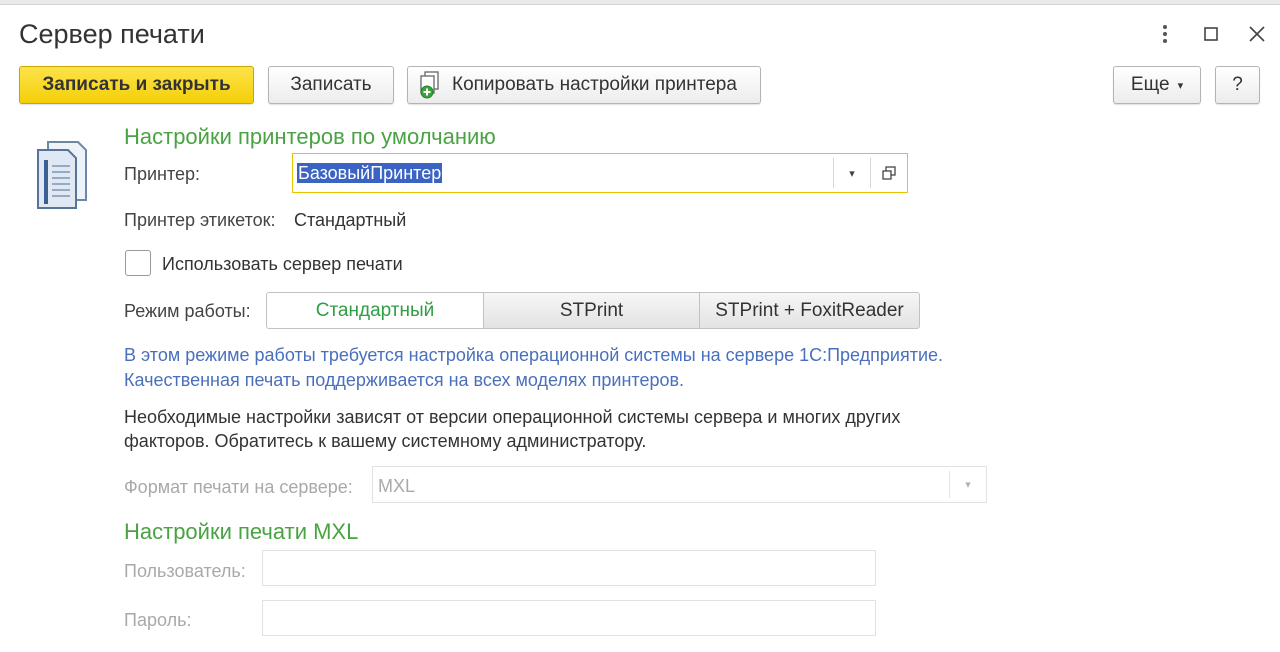 The image size is (1280, 652). I want to click on mode-option-label: STPrint + FoxitReader, so click(809, 310).